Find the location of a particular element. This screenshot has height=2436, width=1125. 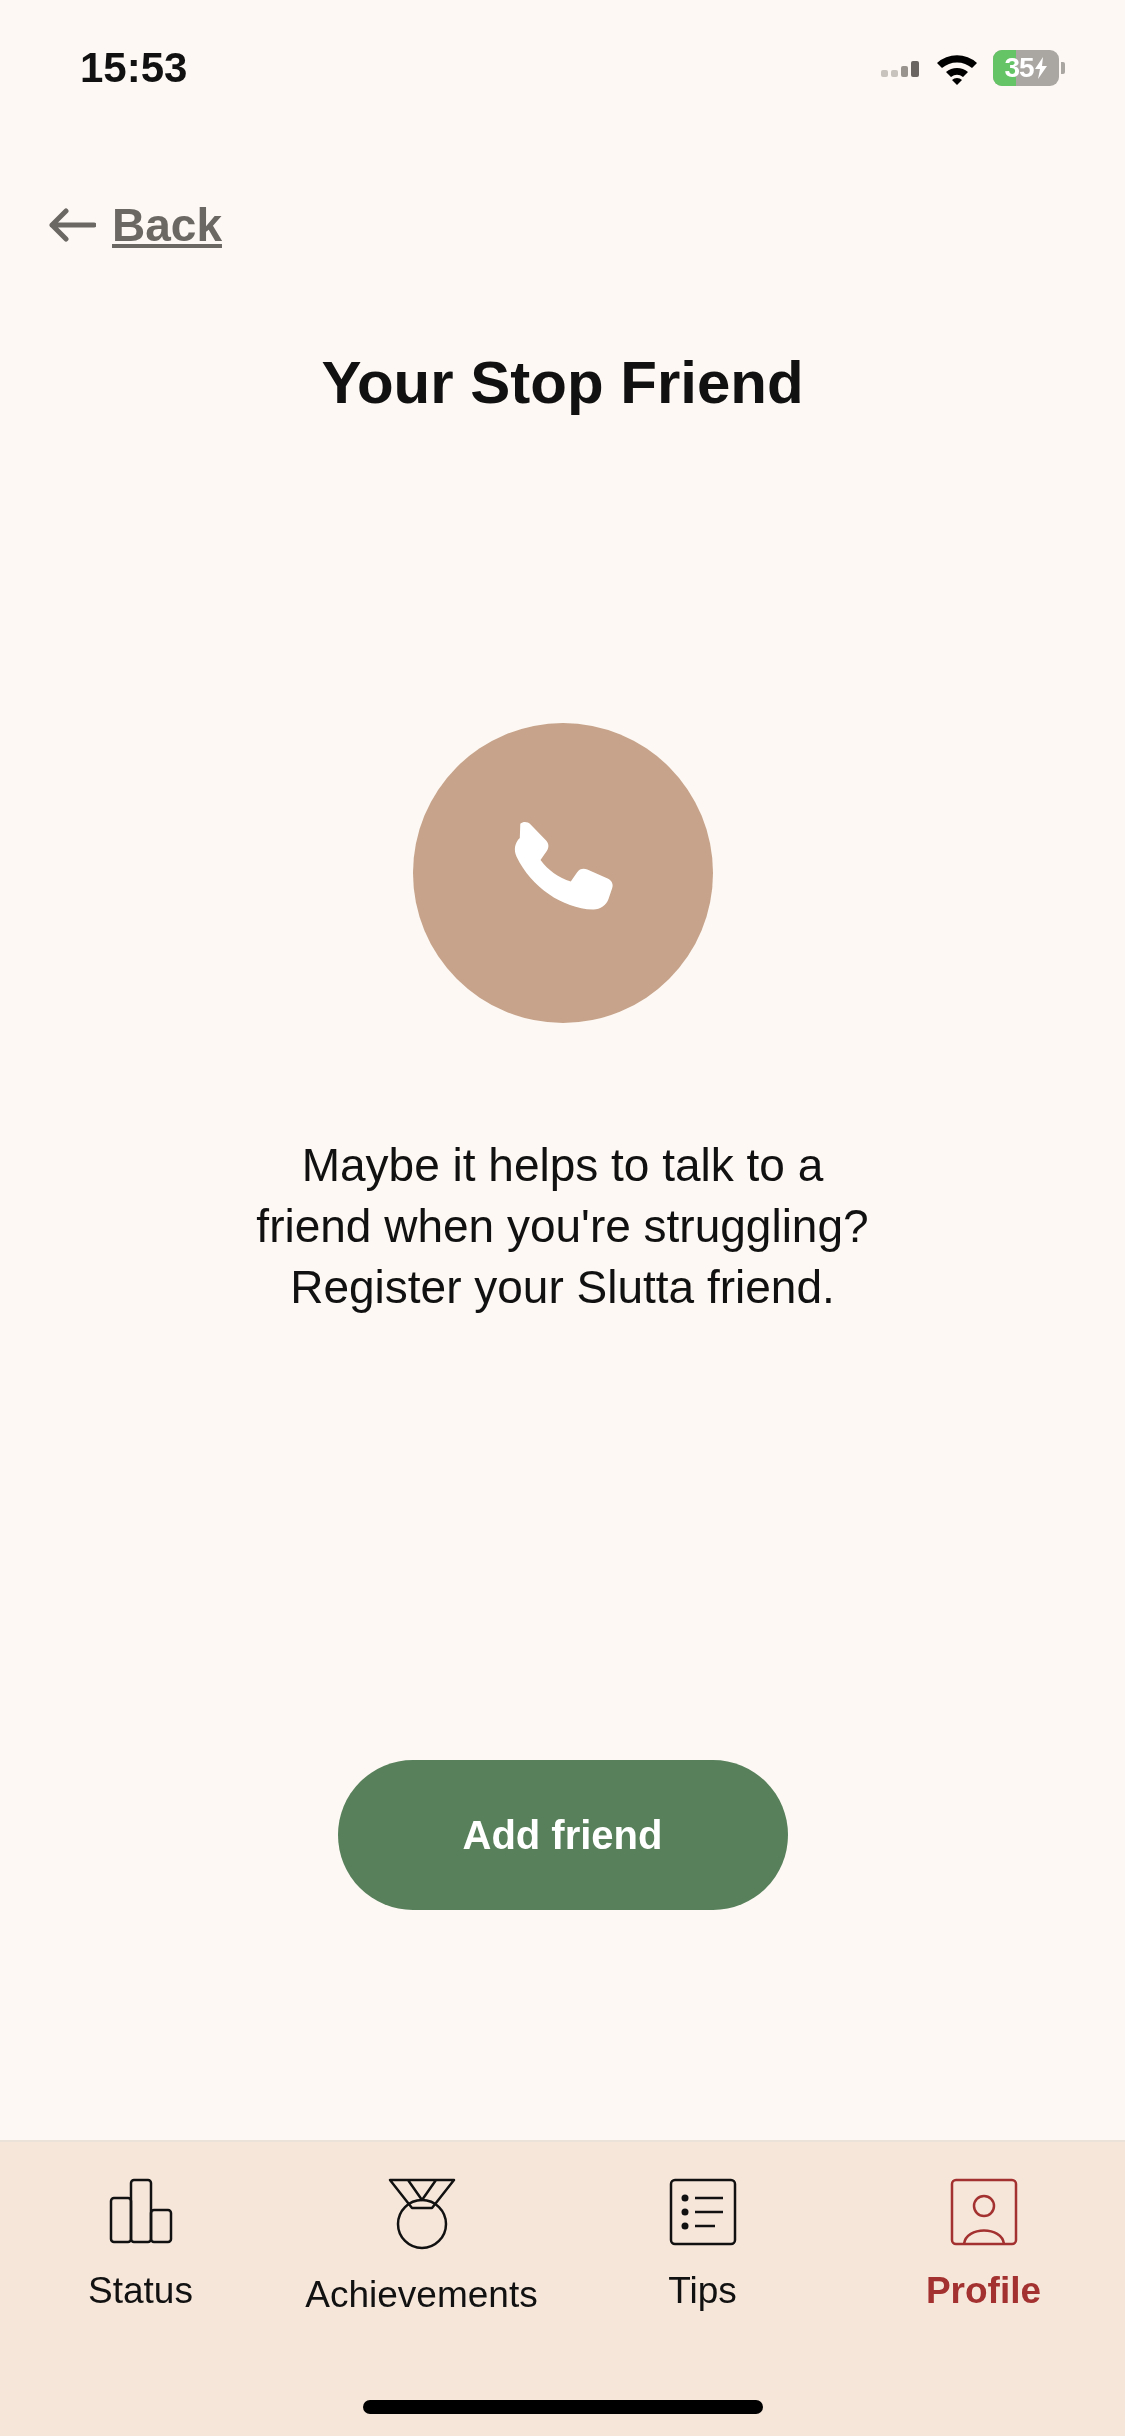

page-title: Your Stop Friend is located at coordinates (562, 383).